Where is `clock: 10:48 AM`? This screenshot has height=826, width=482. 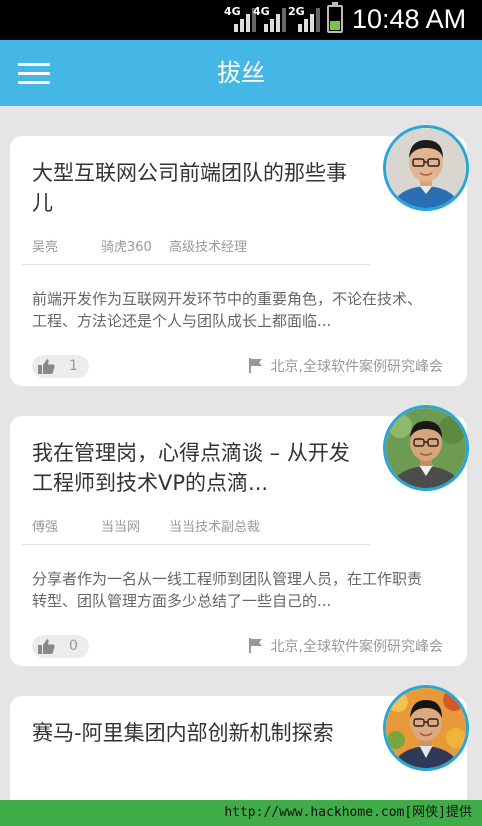 clock: 10:48 AM is located at coordinates (409, 19).